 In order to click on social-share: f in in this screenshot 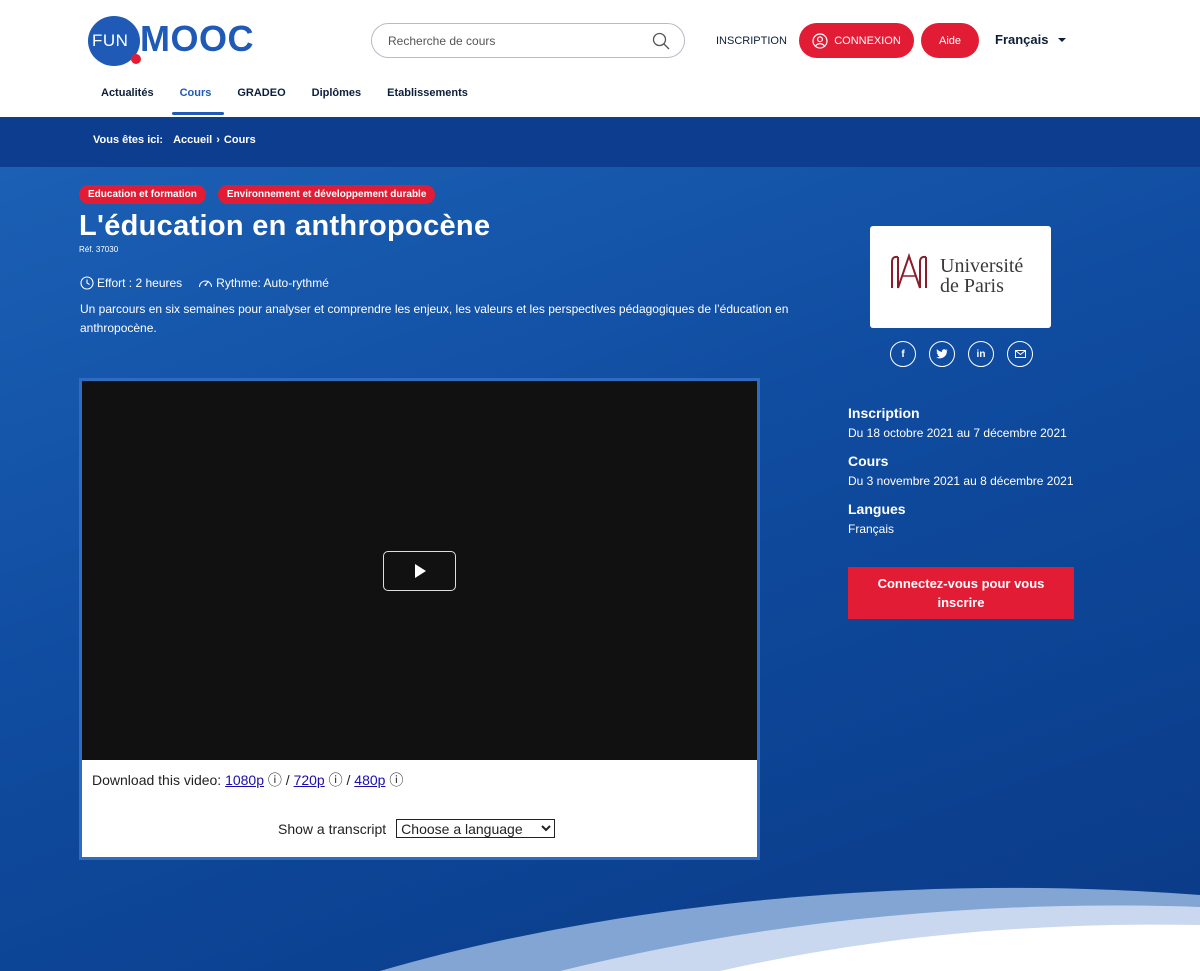, I will do `click(961, 354)`.